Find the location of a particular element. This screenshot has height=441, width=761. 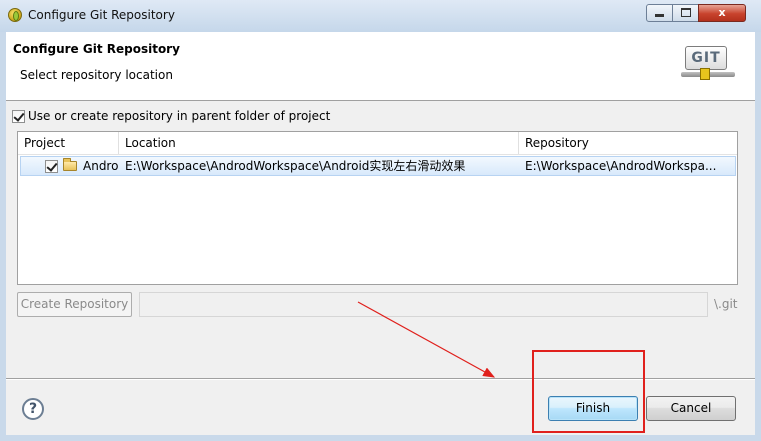

close-button: x is located at coordinates (722, 13).